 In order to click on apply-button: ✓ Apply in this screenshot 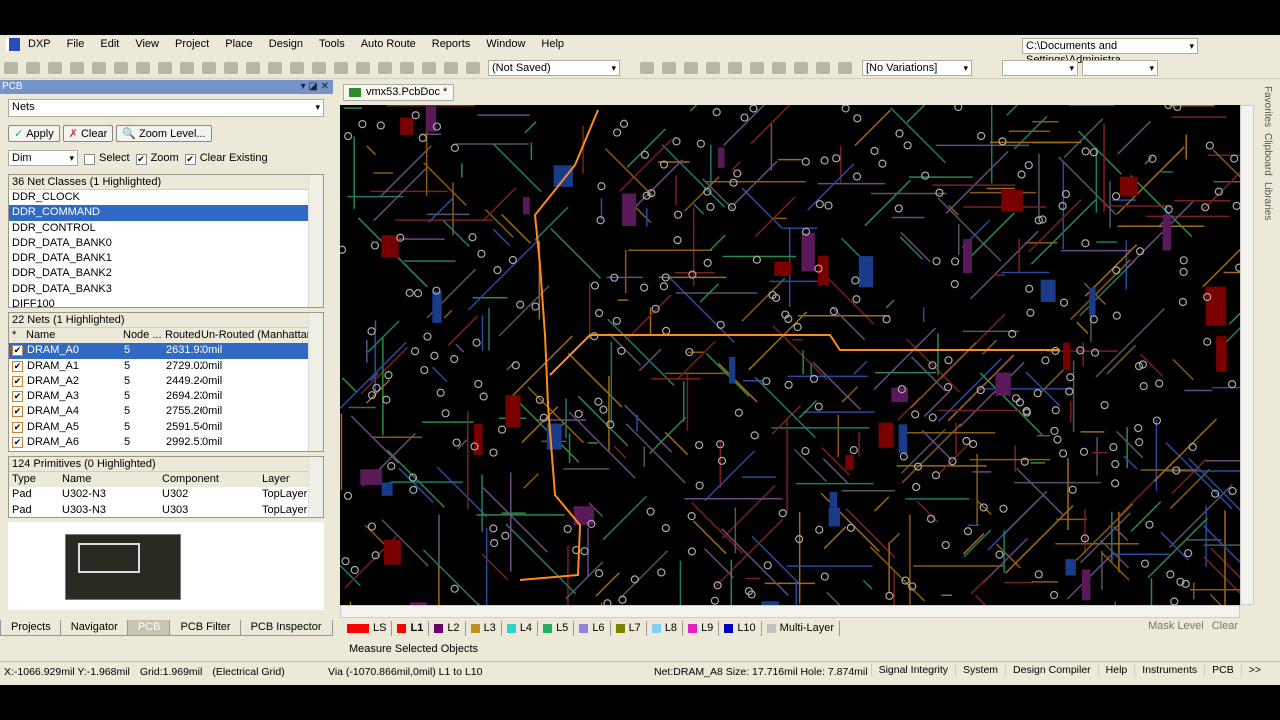, I will do `click(34, 133)`.